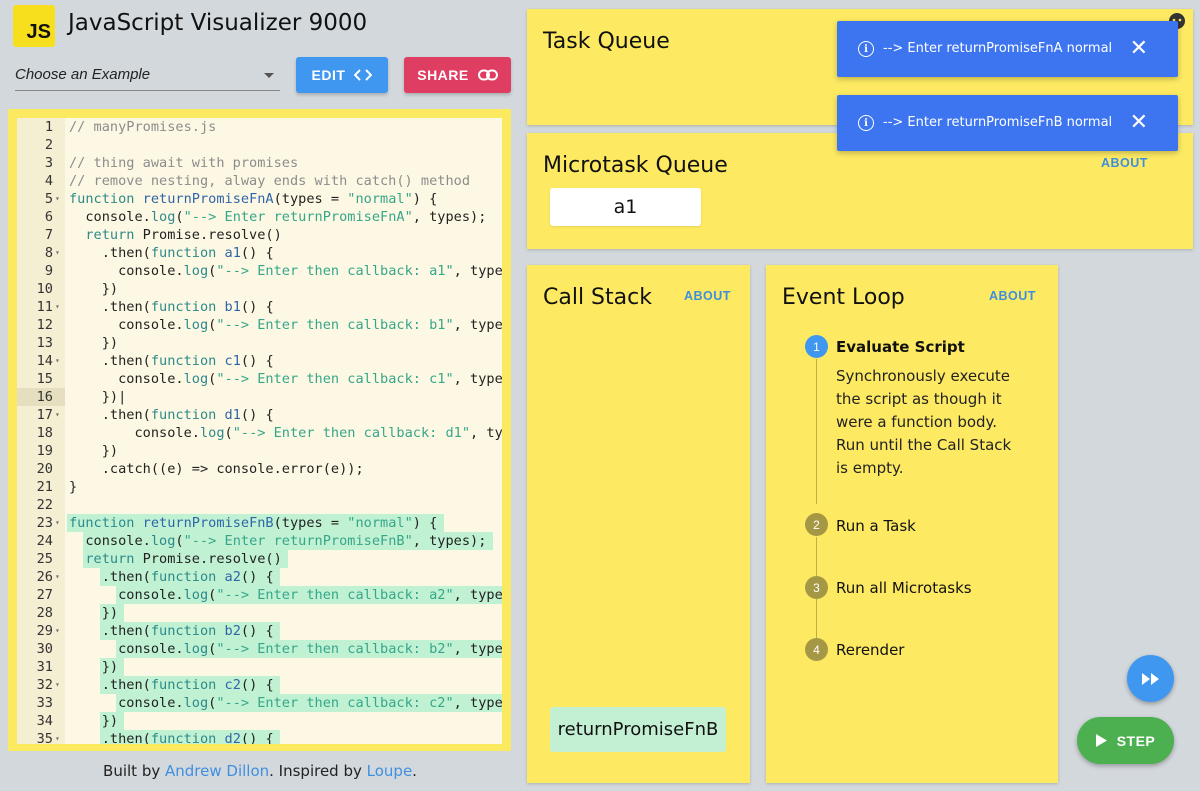 The width and height of the screenshot is (1200, 791). I want to click on code-line: 14 ▾ .then(function c1() {, so click(259, 361).